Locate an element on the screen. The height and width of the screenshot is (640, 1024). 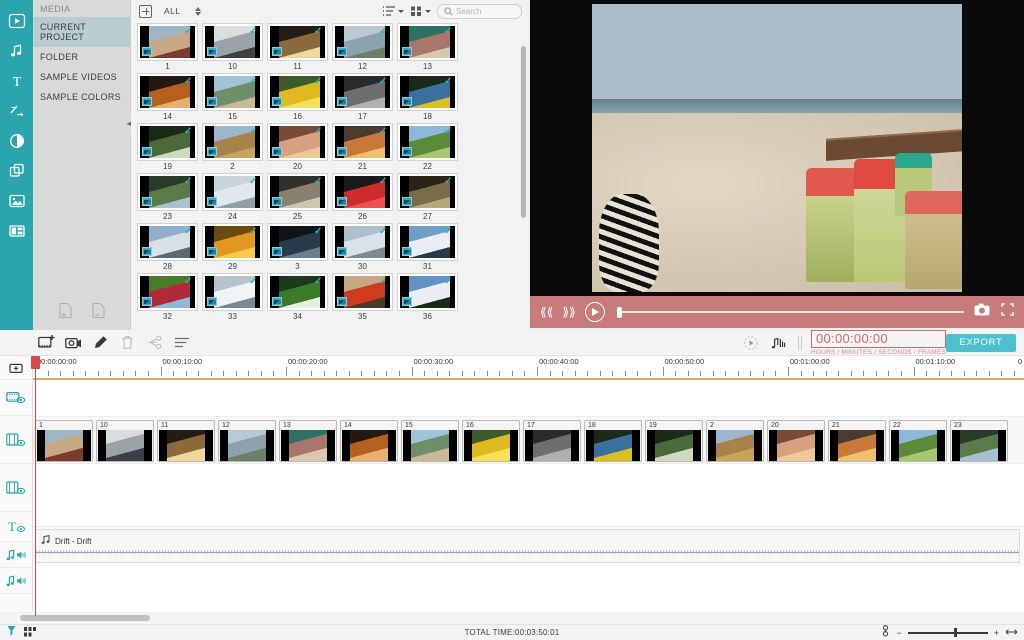
audio-track: Drift - Drift is located at coordinates (528, 546).